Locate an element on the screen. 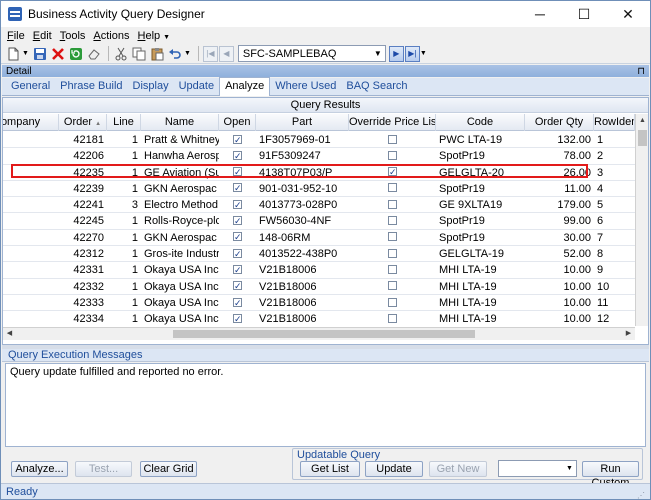  horizontal-scroll-thumb is located at coordinates (324, 334).